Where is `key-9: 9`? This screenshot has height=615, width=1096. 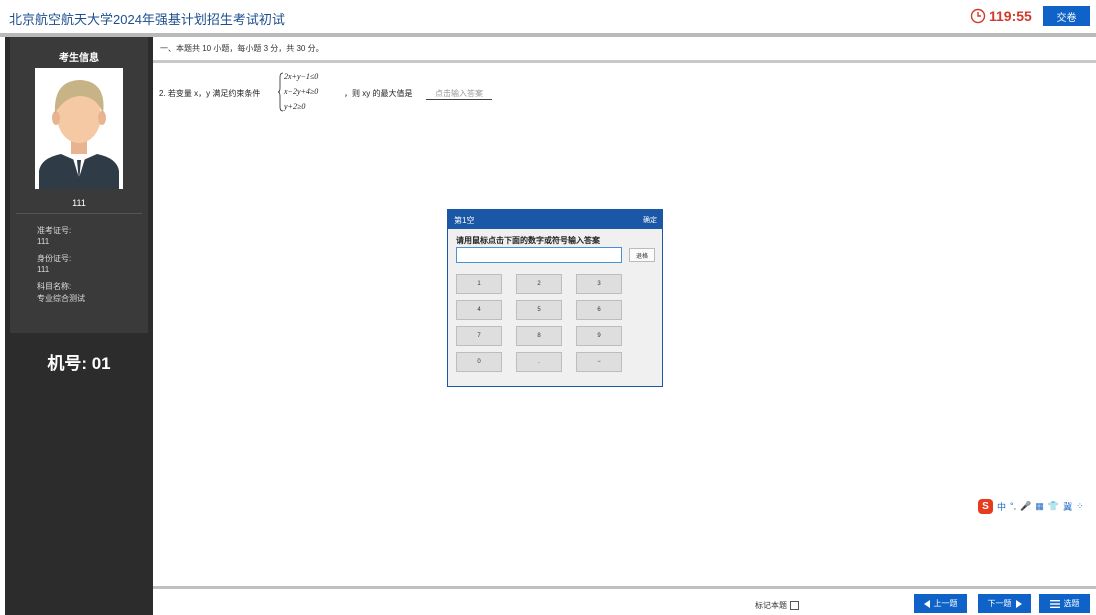 key-9: 9 is located at coordinates (599, 336).